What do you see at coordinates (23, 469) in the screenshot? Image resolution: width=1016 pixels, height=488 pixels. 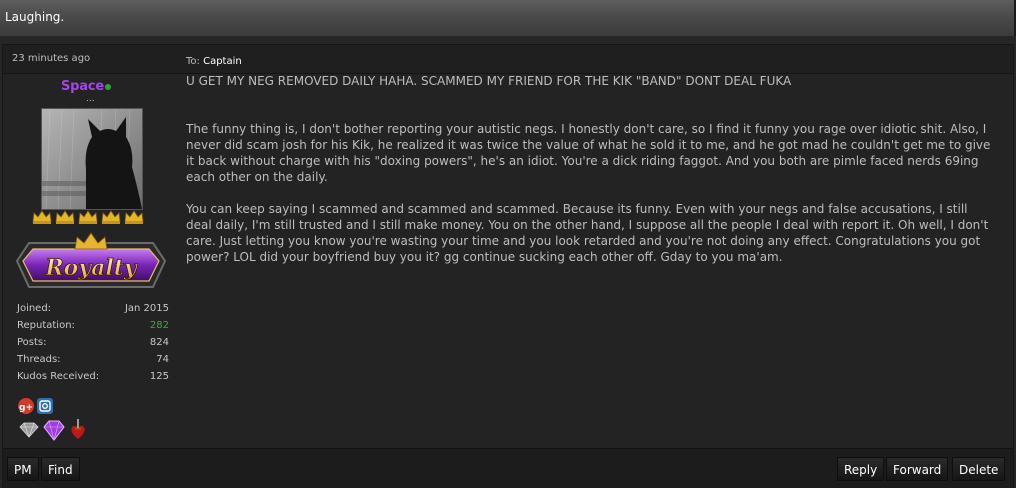 I see `pm-button: PM` at bounding box center [23, 469].